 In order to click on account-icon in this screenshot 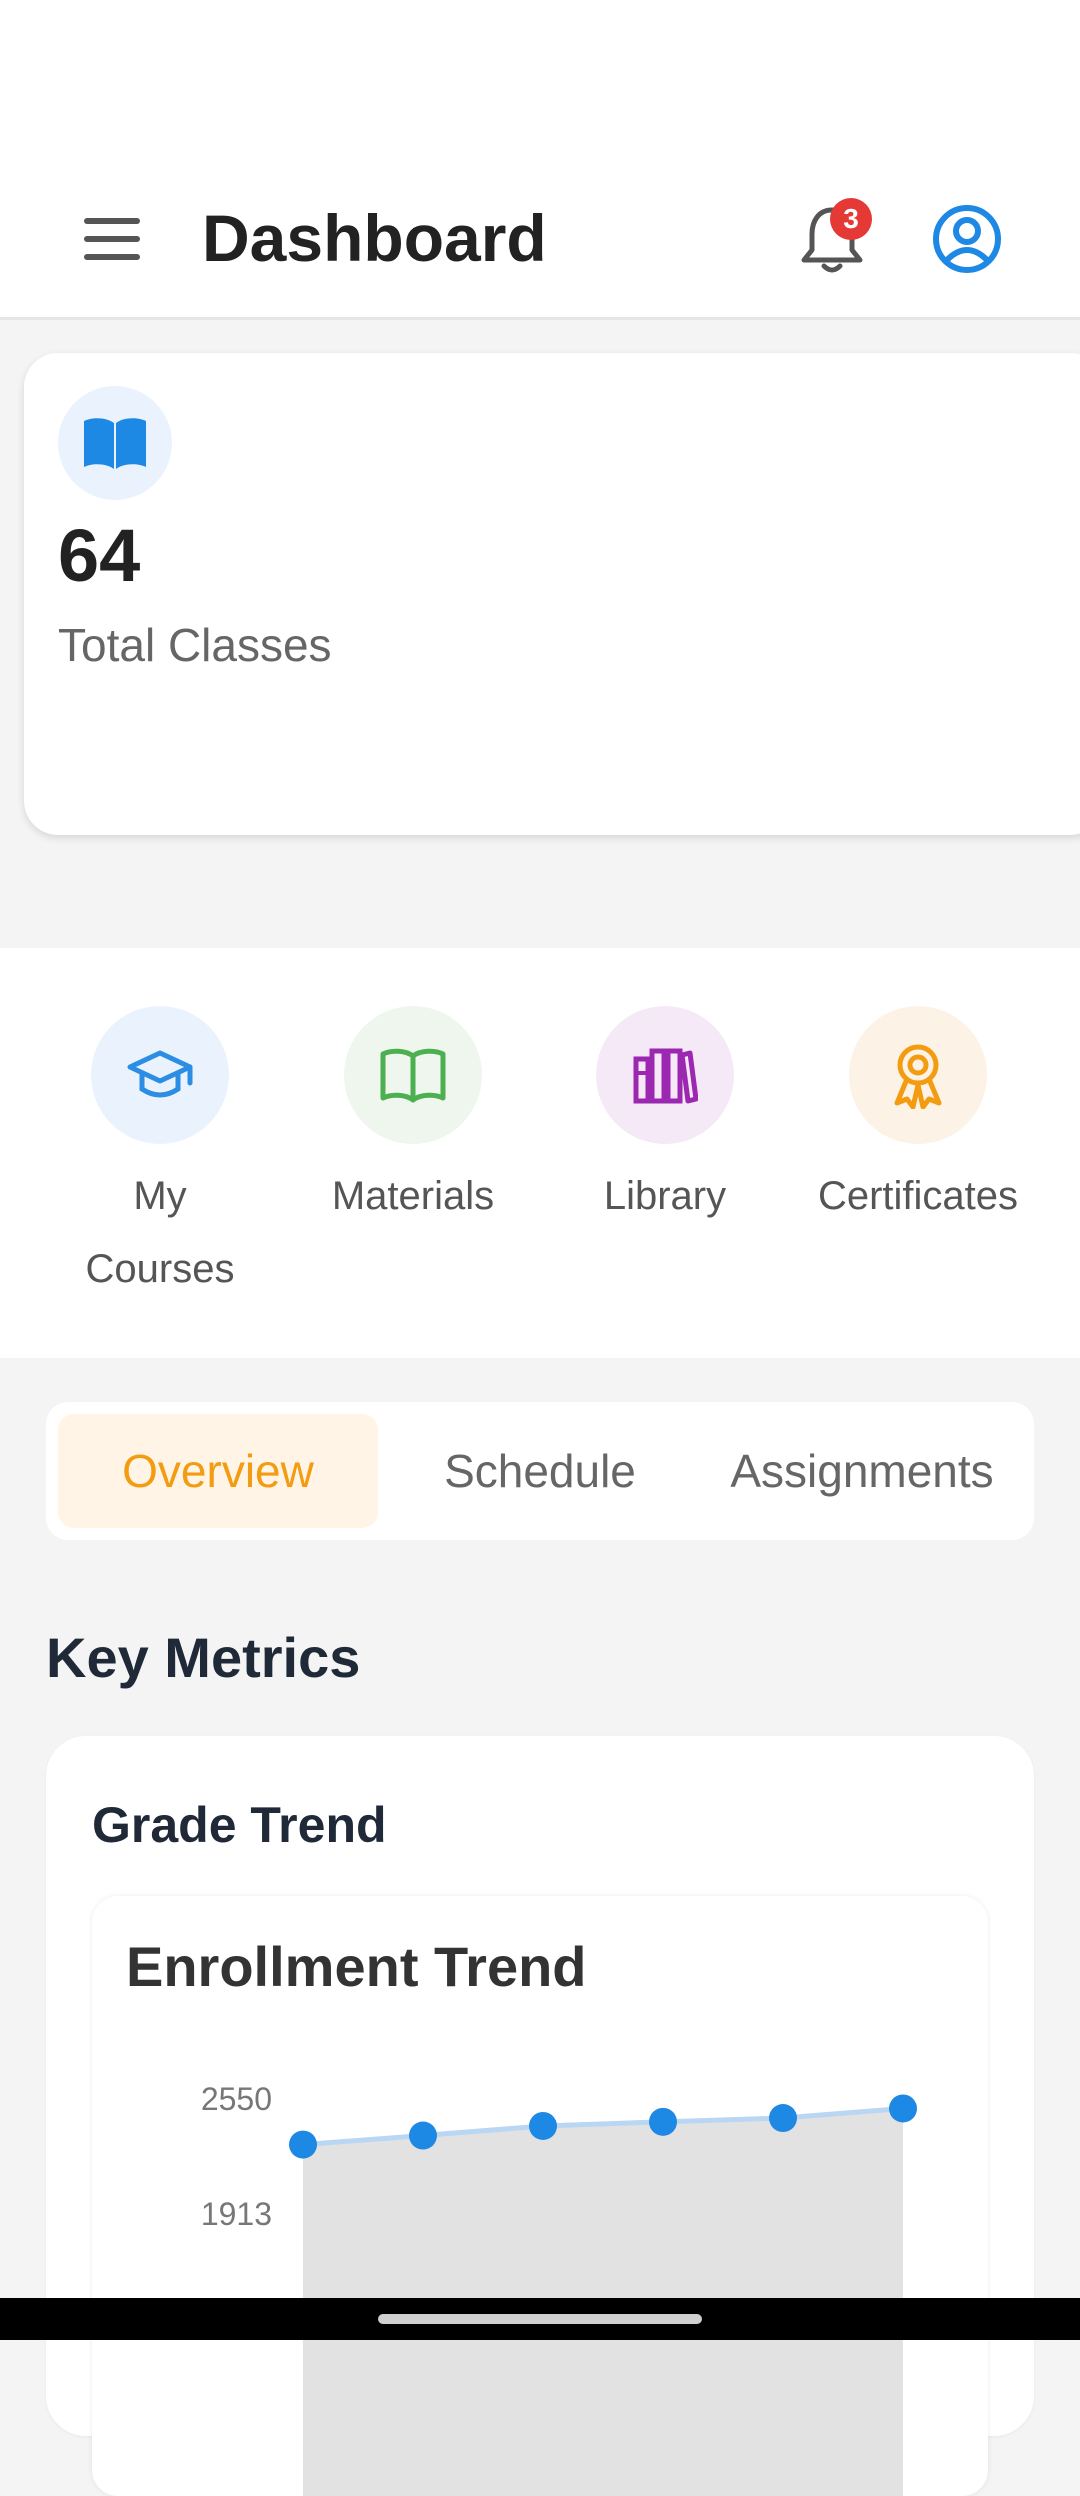, I will do `click(967, 239)`.